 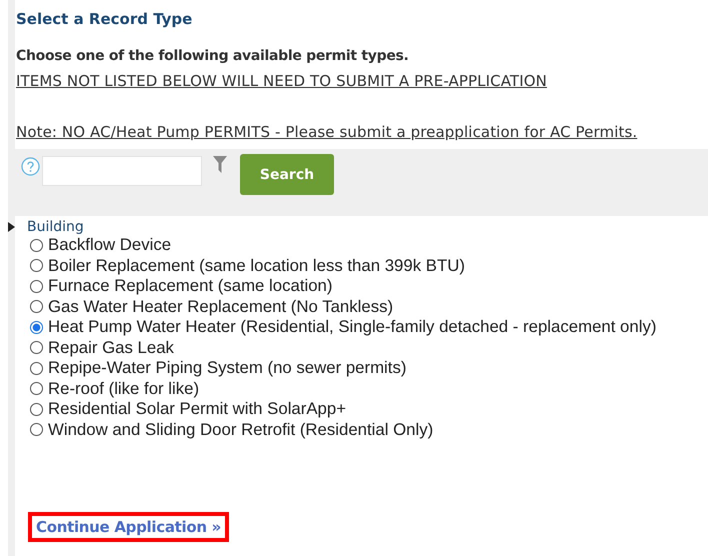 What do you see at coordinates (326, 132) in the screenshot?
I see `notice-text: Note: NO AC/Heat Pump PERMITS - Please submit a preapplication for AC Permits.` at bounding box center [326, 132].